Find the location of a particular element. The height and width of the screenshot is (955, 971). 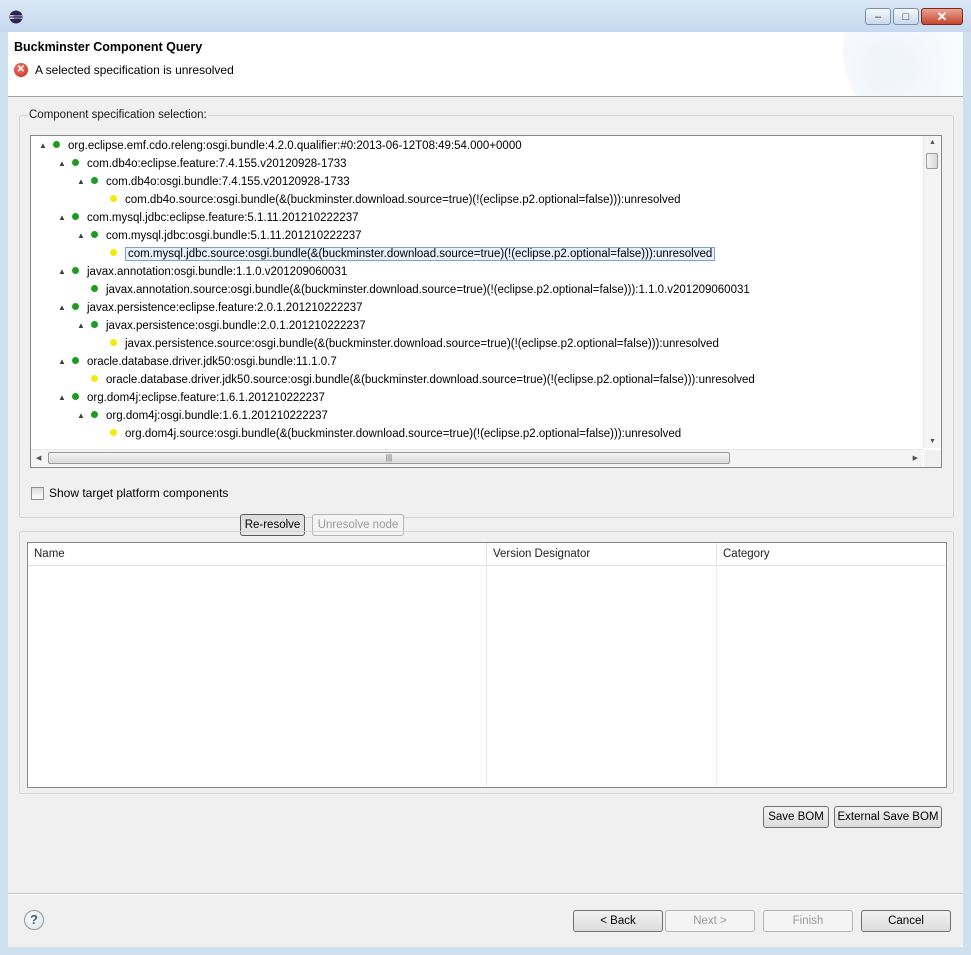

scroll-right-icon: ▶ is located at coordinates (915, 458).